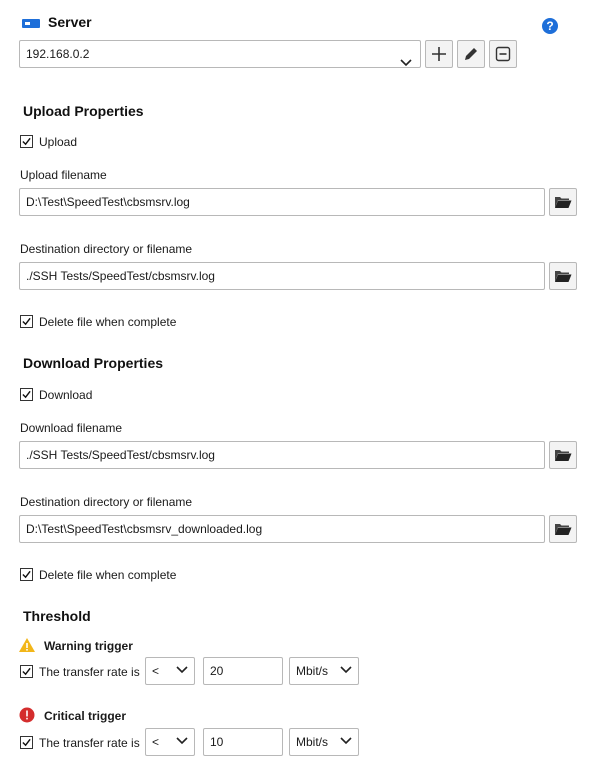 This screenshot has width=594, height=774. Describe the element at coordinates (170, 671) in the screenshot. I see `warning-operator-select: <` at that location.